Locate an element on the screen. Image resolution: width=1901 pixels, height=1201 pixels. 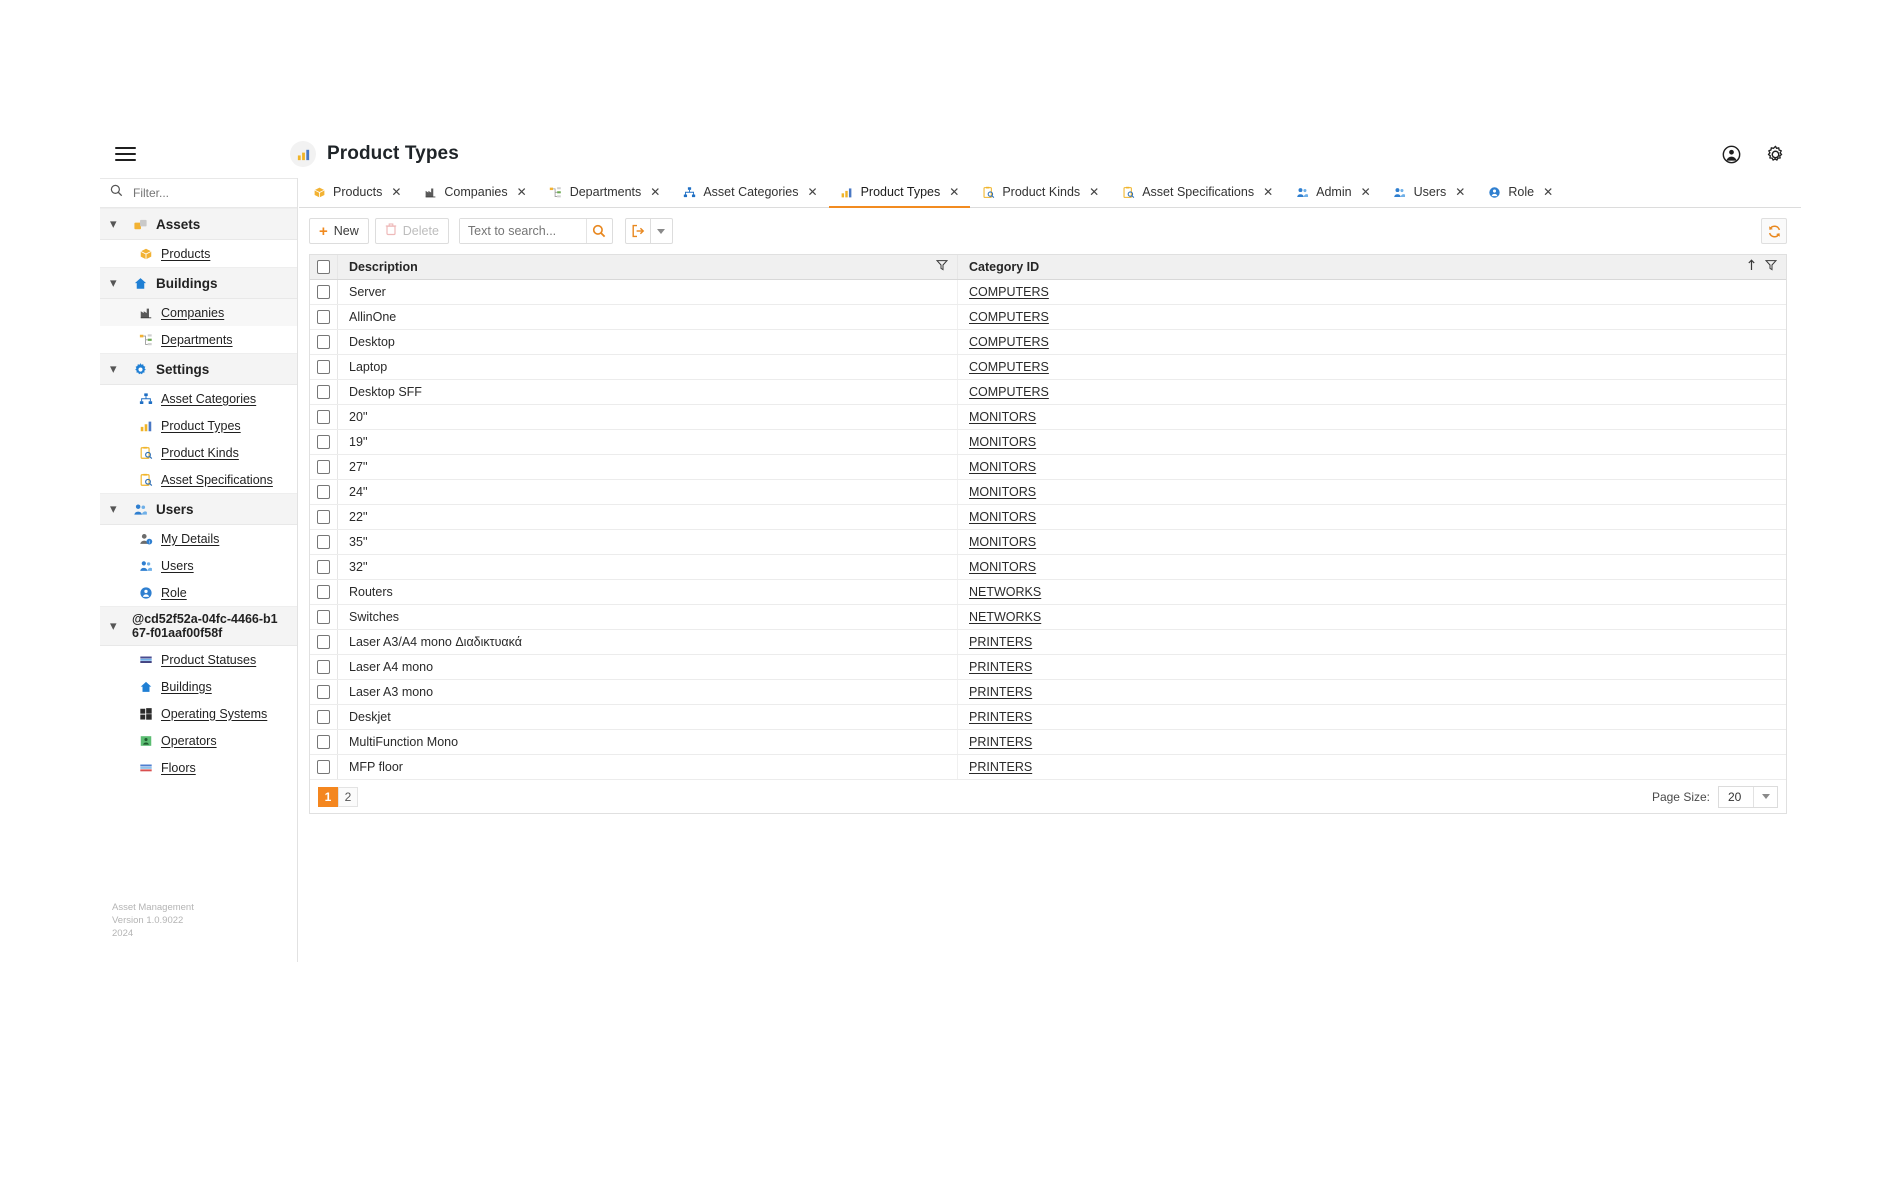
table-row: Laser A4 mono PRINTERS is located at coordinates (1048, 667).